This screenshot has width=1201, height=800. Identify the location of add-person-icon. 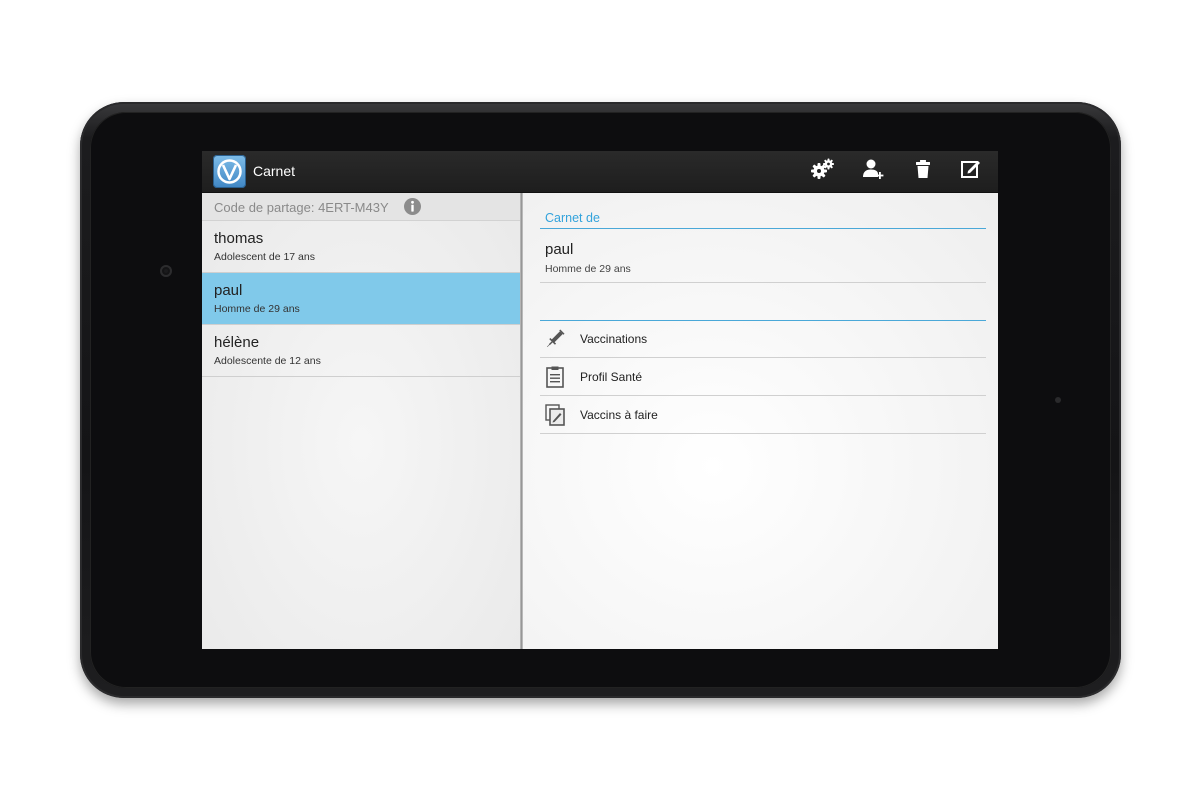
(873, 171).